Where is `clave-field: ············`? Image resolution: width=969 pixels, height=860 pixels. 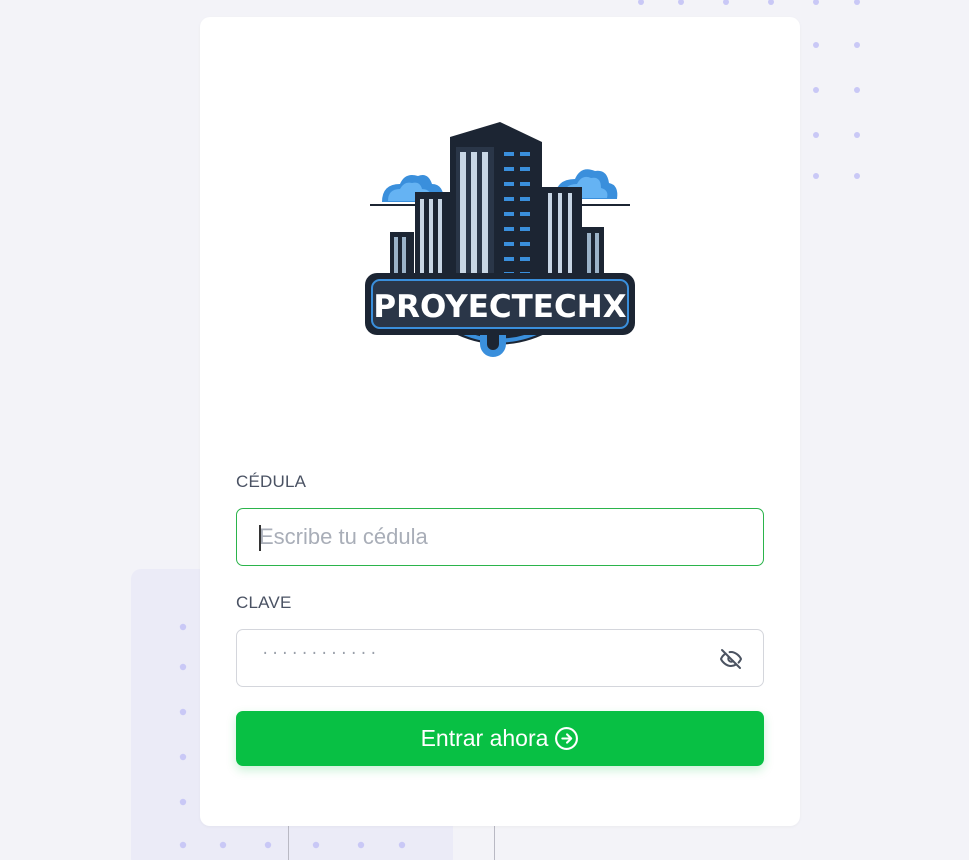
clave-field: ············ is located at coordinates (500, 658).